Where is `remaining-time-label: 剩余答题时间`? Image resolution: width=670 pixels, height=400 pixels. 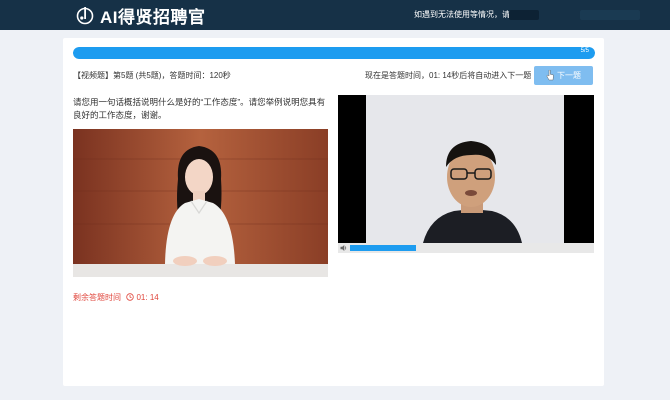 remaining-time-label: 剩余答题时间 is located at coordinates (97, 297).